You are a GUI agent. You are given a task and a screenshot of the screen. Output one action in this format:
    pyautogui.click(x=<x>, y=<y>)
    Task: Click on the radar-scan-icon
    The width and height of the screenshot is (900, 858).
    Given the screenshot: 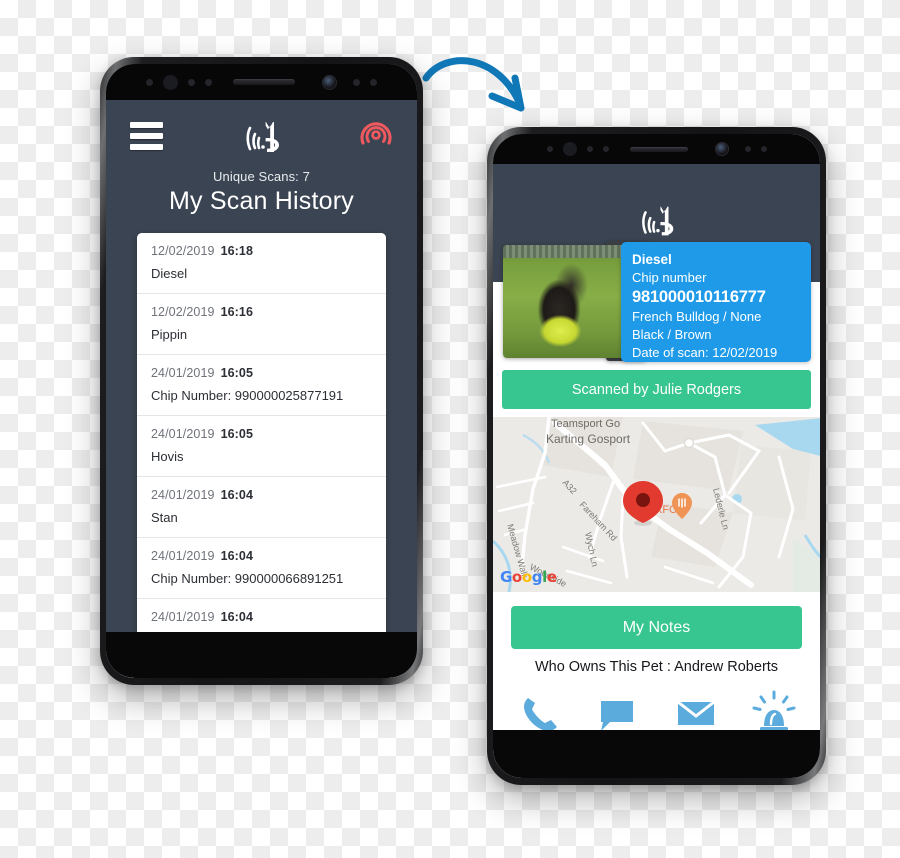 What is the action you would take?
    pyautogui.click(x=376, y=135)
    